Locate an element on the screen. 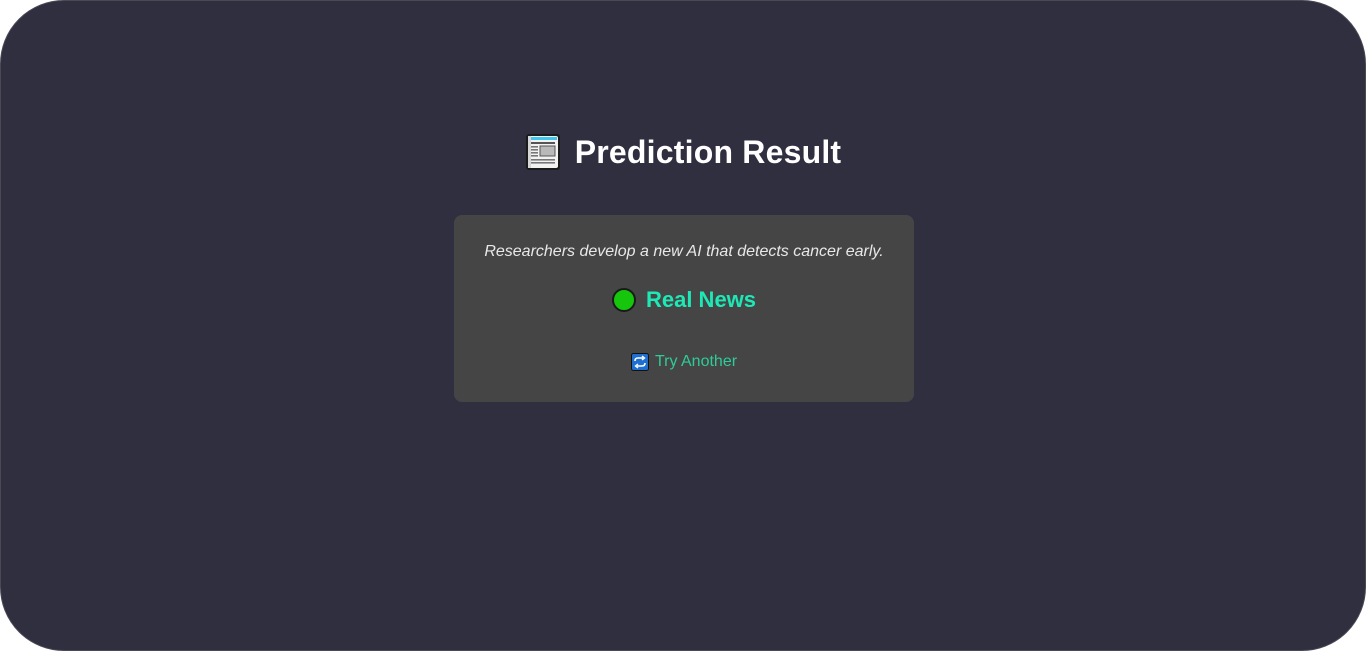 This screenshot has width=1366, height=651. verdict-label: Real News is located at coordinates (701, 299).